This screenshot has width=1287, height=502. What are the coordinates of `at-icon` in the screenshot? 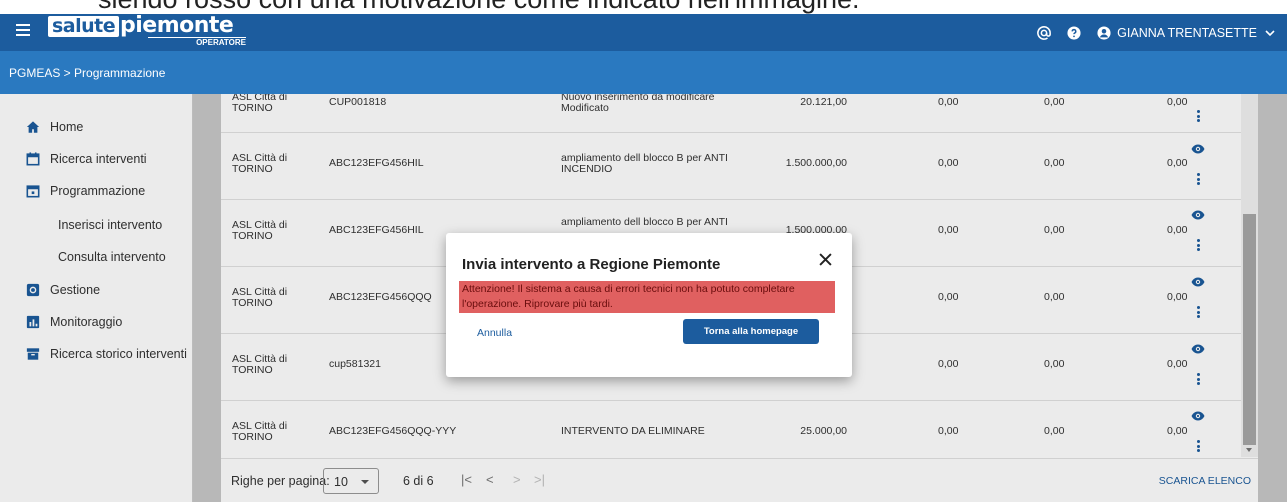 It's located at (1044, 32).